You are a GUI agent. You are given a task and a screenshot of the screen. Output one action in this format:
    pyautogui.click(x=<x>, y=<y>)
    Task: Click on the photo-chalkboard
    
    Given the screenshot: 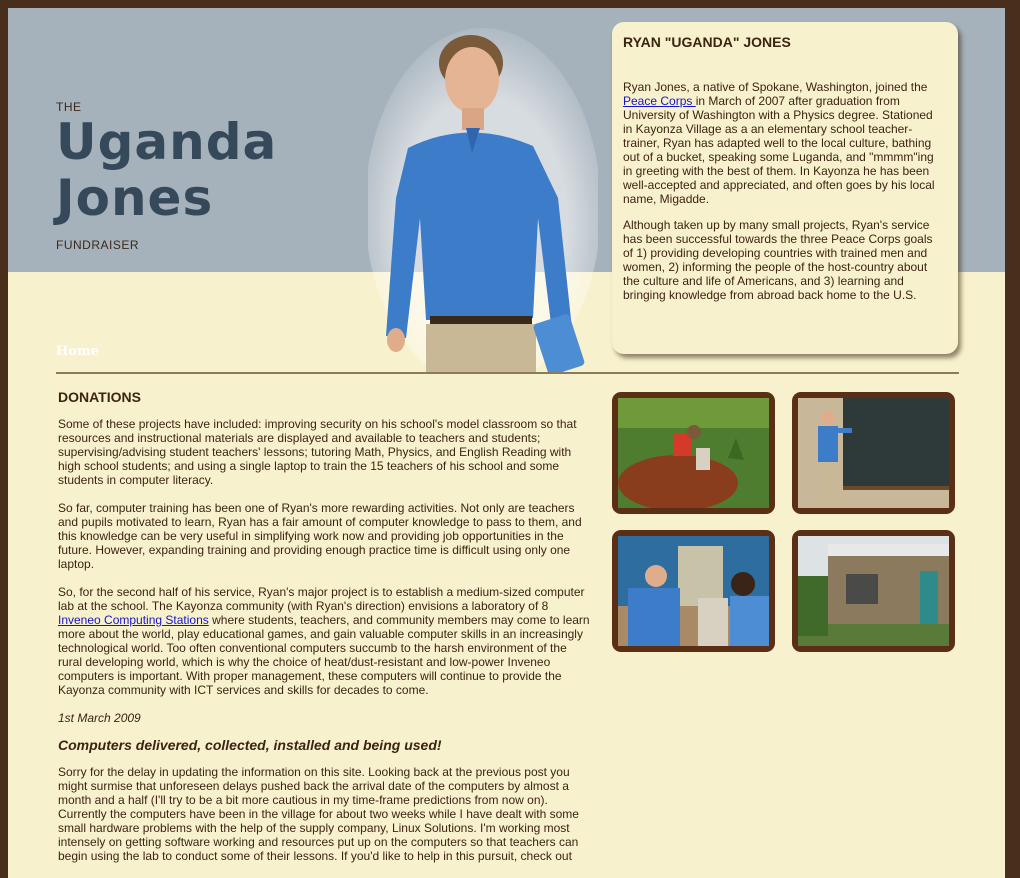 What is the action you would take?
    pyautogui.click(x=873, y=453)
    